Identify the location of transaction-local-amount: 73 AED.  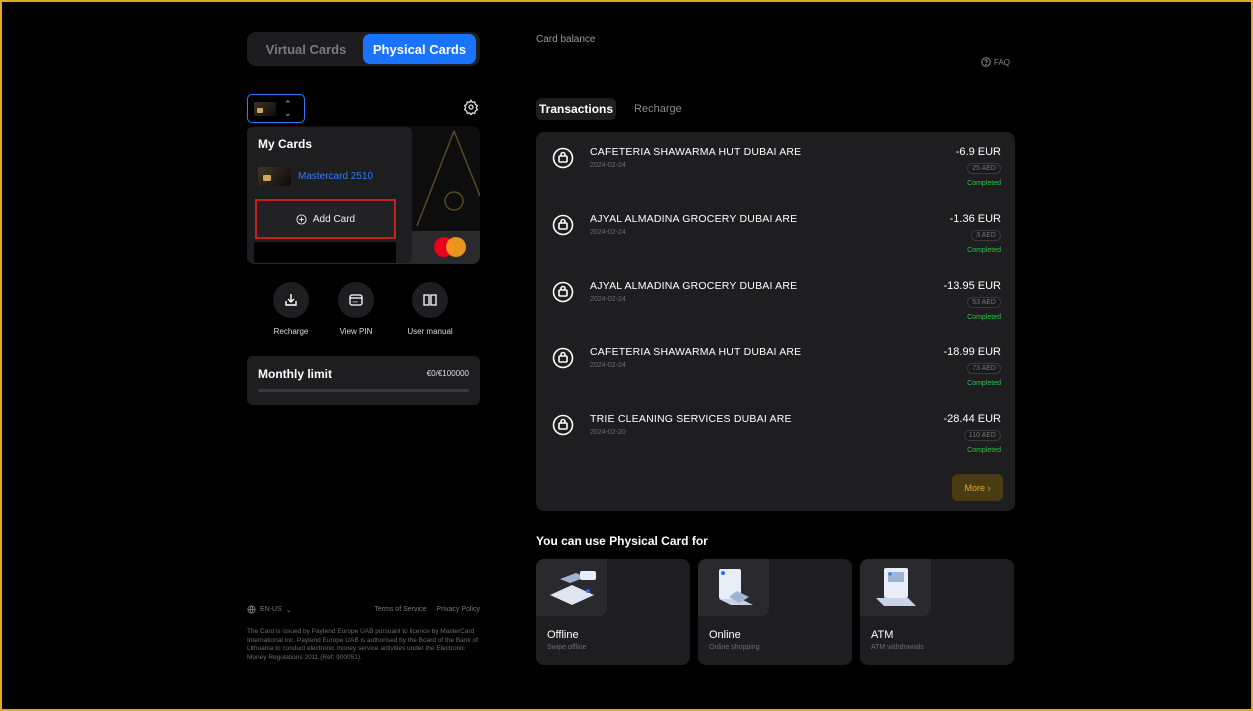
(984, 368).